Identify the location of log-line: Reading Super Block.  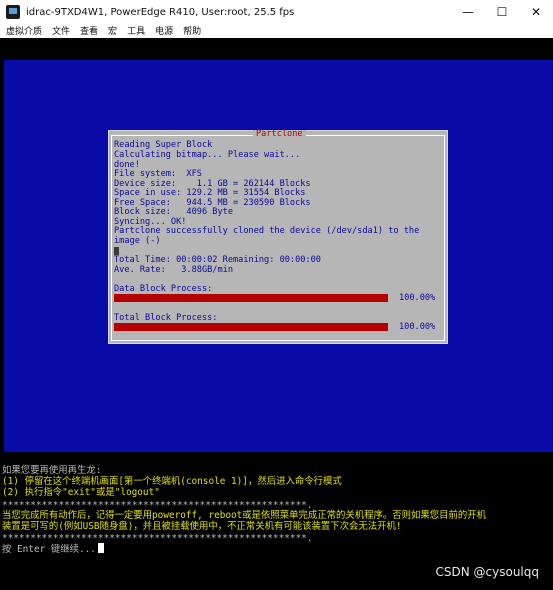
(163, 145).